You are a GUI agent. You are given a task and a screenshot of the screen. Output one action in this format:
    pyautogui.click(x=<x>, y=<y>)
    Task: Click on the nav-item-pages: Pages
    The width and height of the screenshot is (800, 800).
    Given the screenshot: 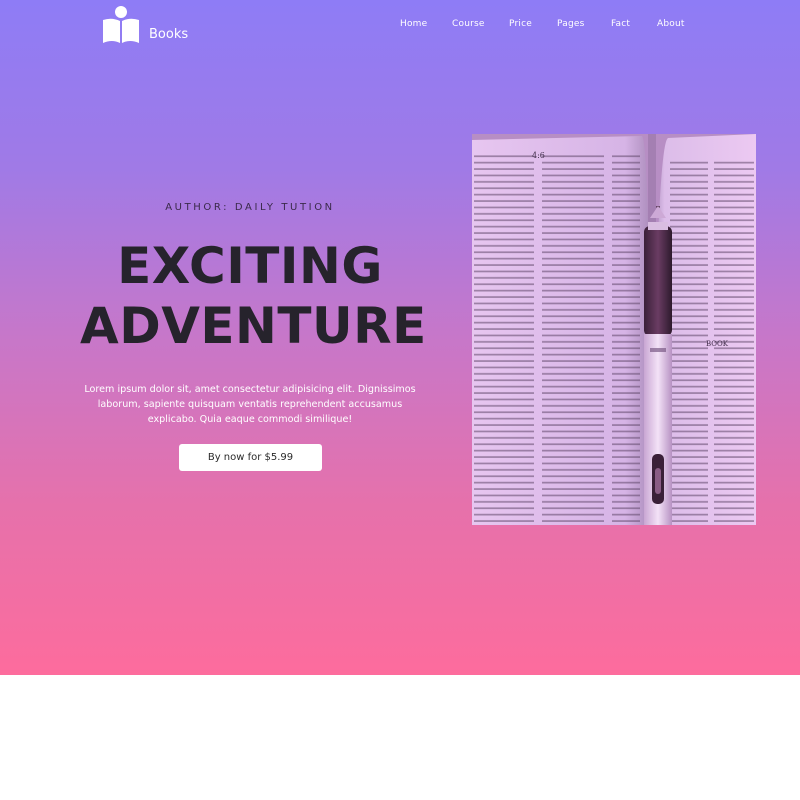 What is the action you would take?
    pyautogui.click(x=570, y=24)
    